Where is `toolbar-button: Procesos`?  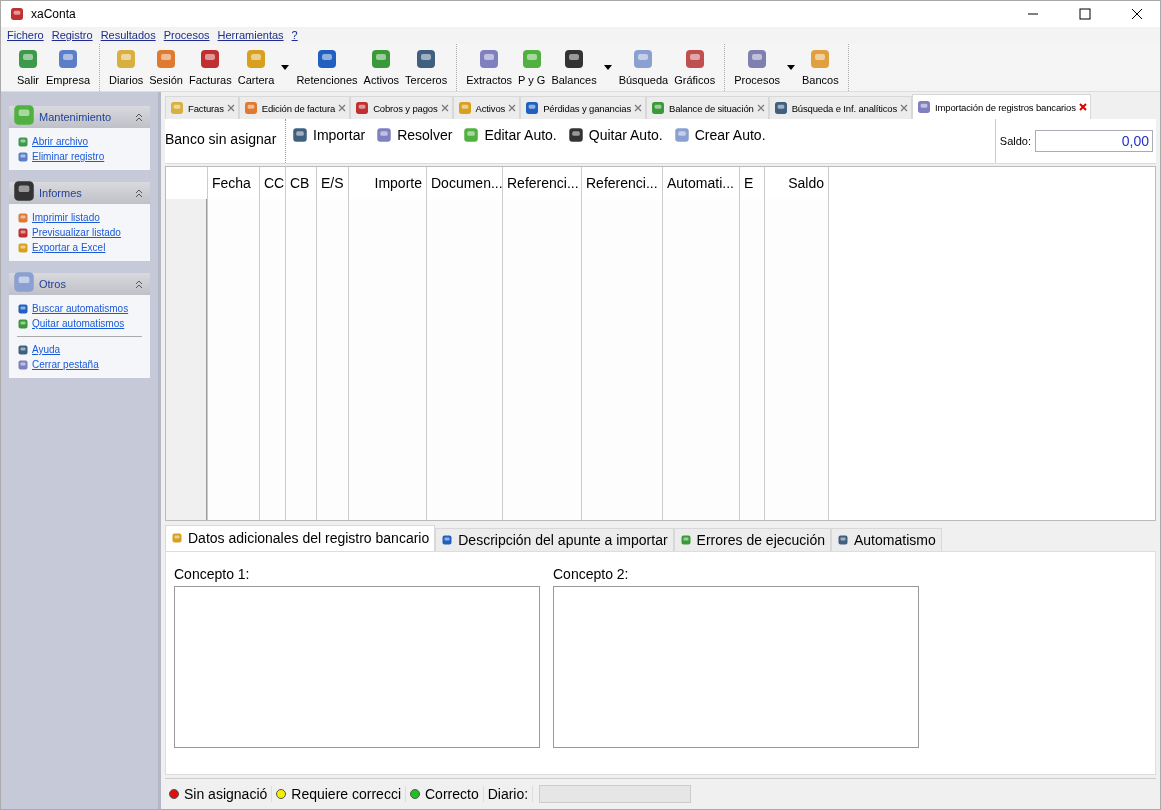 toolbar-button: Procesos is located at coordinates (757, 67).